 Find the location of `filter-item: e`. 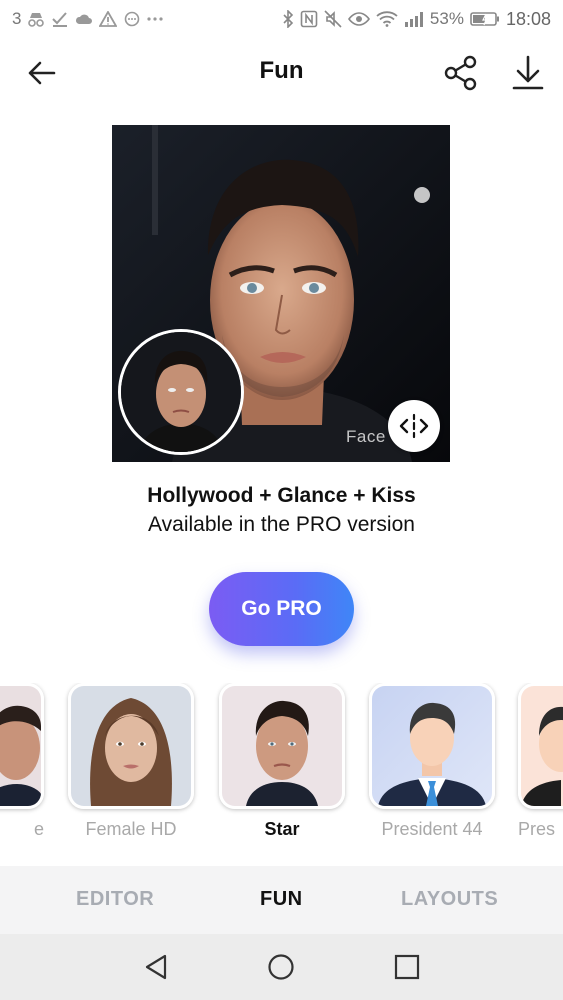

filter-item: e is located at coordinates (22, 761).